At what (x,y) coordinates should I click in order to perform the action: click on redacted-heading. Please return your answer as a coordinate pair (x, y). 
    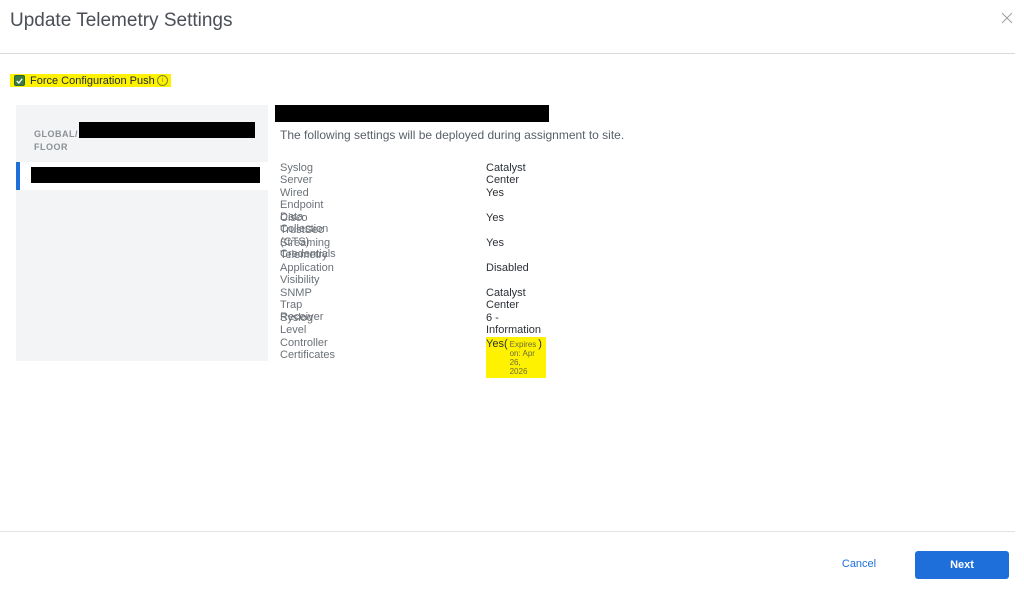
    Looking at the image, I should click on (412, 113).